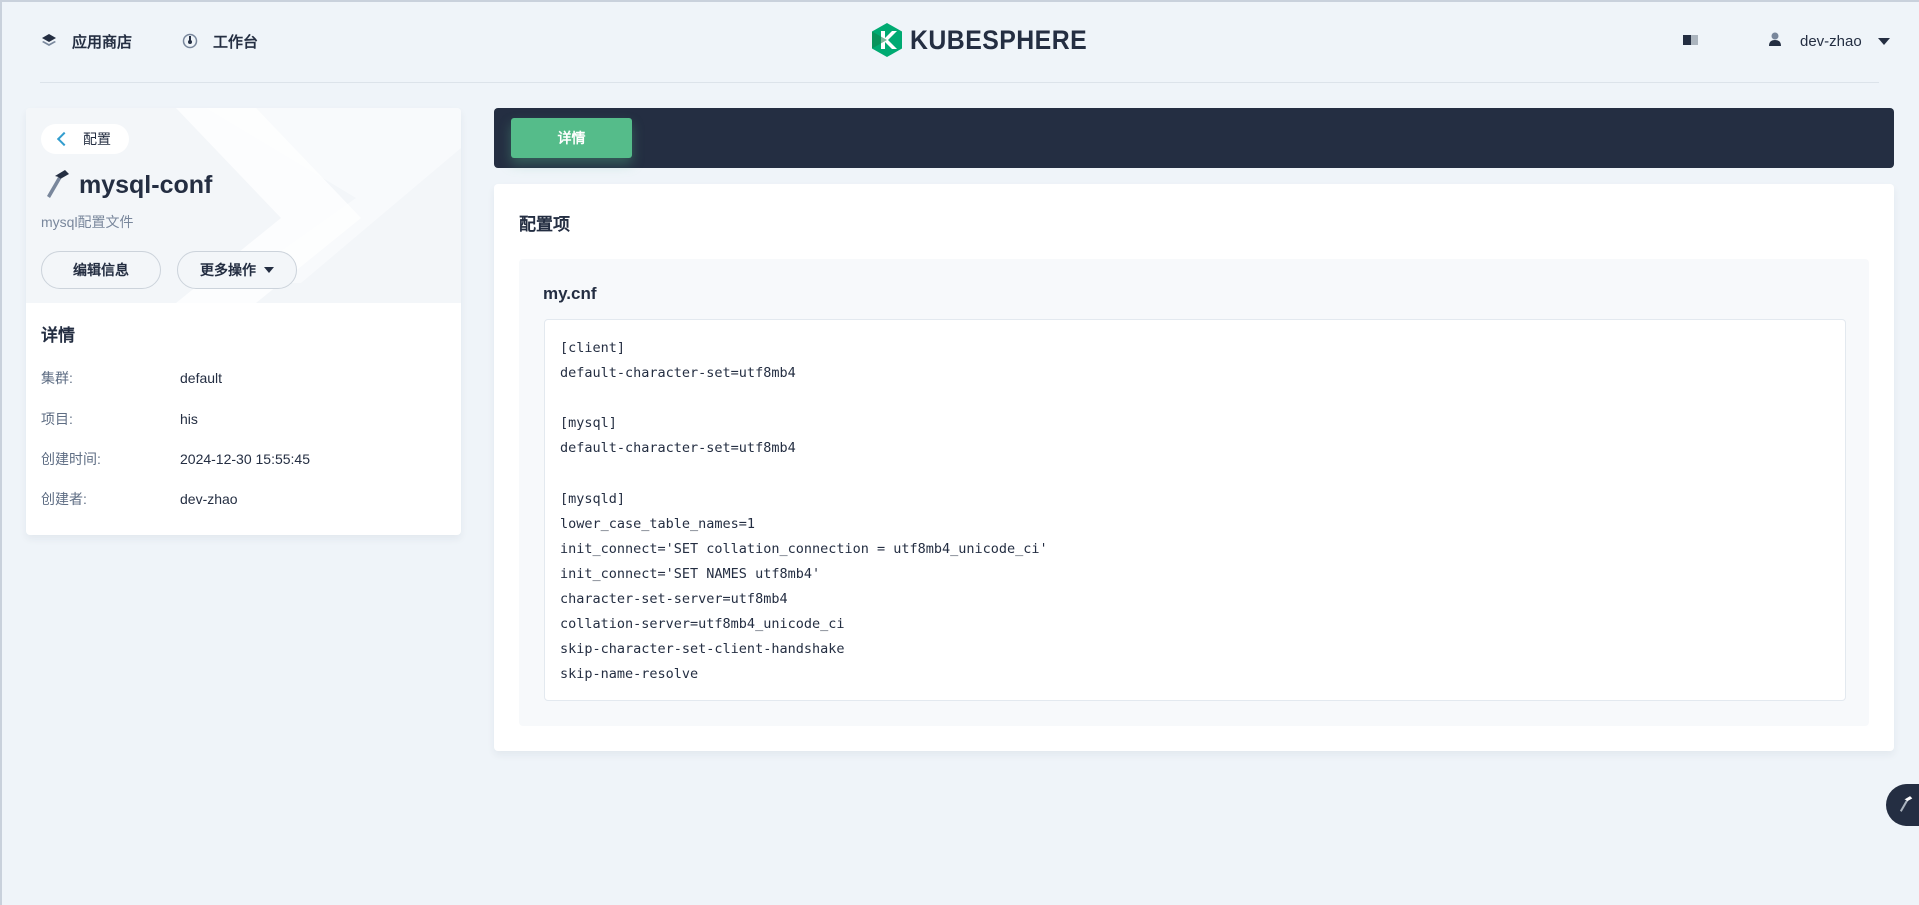 The width and height of the screenshot is (1919, 905). I want to click on edit-info-label: 编辑信息, so click(101, 270).